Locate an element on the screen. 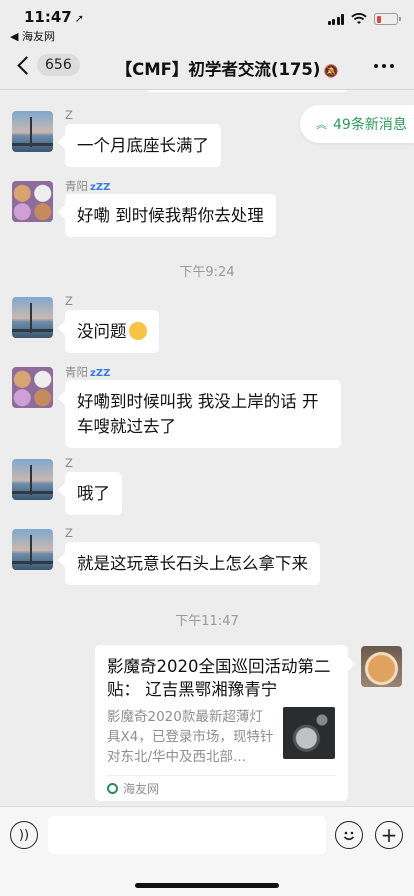 This screenshot has width=414, height=896. new-messages-label: 49条新消息 is located at coordinates (370, 125).